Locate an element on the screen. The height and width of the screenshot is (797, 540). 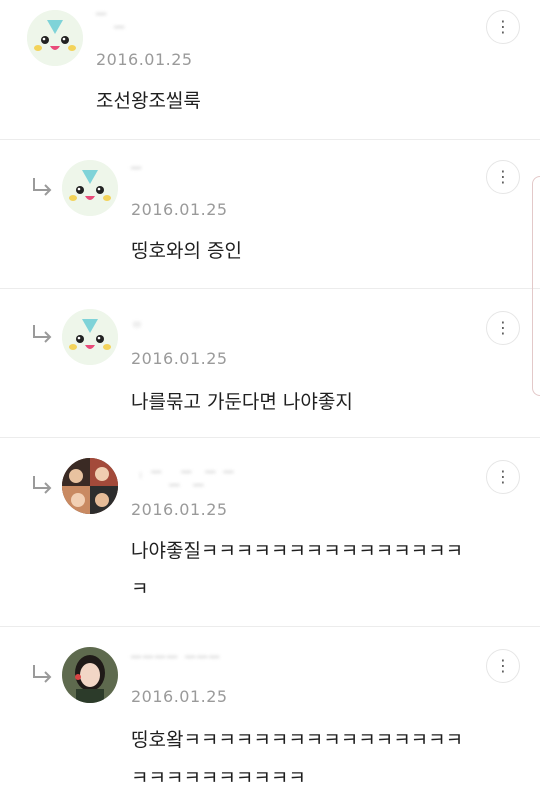
comment-author: ▔▔▔▔ ▔▔▔ is located at coordinates (176, 664).